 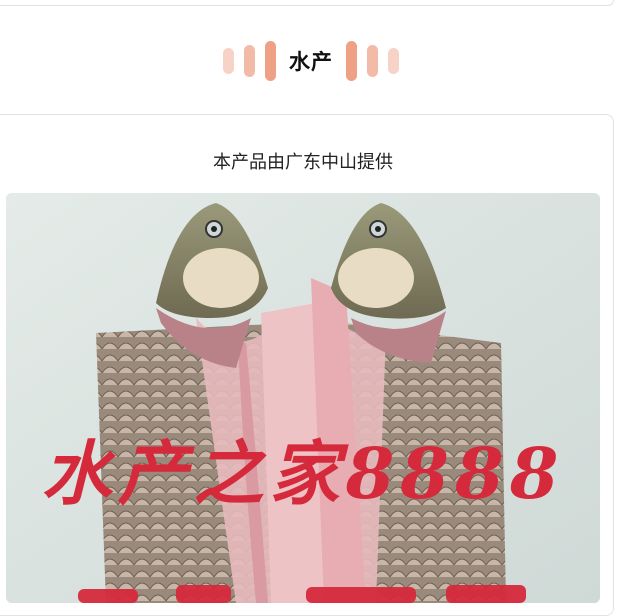 What do you see at coordinates (303, 473) in the screenshot?
I see `watermark-text: 水产之家8888` at bounding box center [303, 473].